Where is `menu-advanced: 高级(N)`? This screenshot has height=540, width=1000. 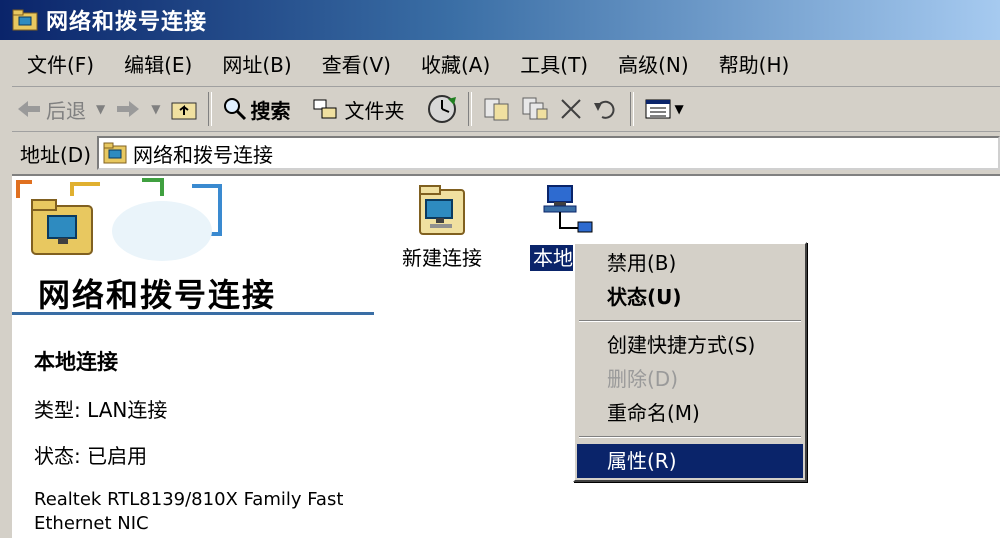
menu-advanced: 高级(N) is located at coordinates (653, 63).